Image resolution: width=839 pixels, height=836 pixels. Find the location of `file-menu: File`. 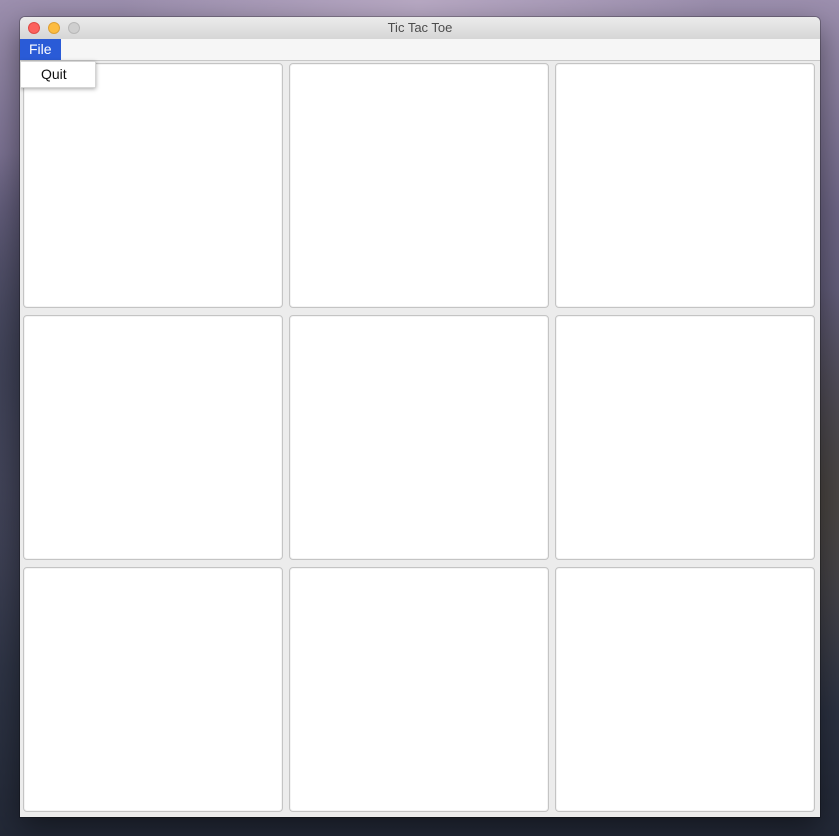

file-menu: File is located at coordinates (40, 49).